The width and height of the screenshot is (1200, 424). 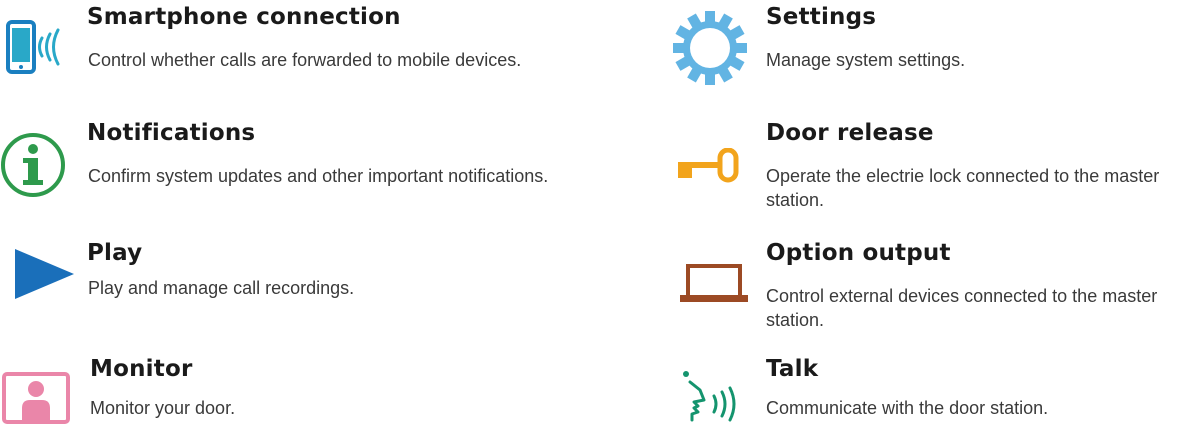 I want to click on feature-title: Talk, so click(x=792, y=369).